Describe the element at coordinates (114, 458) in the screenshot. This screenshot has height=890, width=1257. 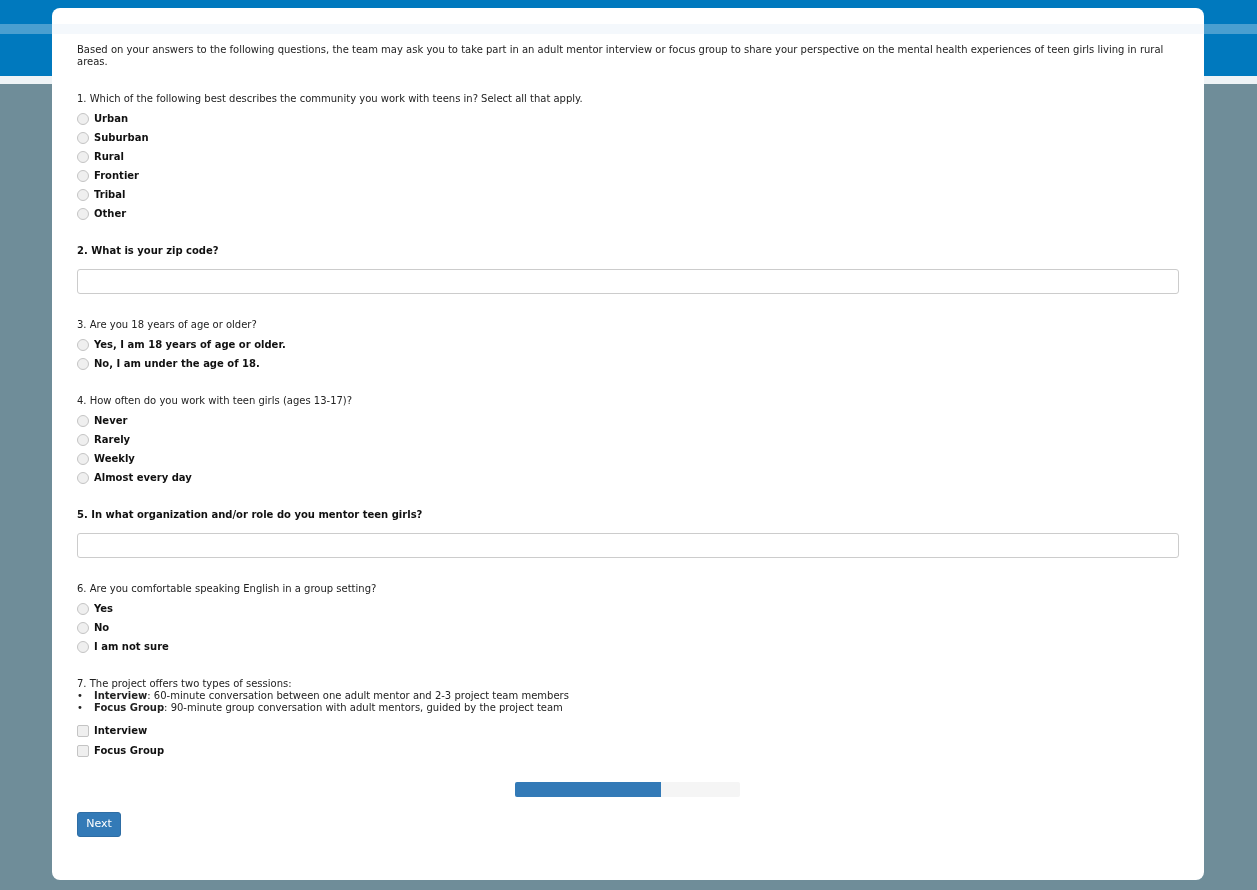
I see `option-label: Weekly` at that location.